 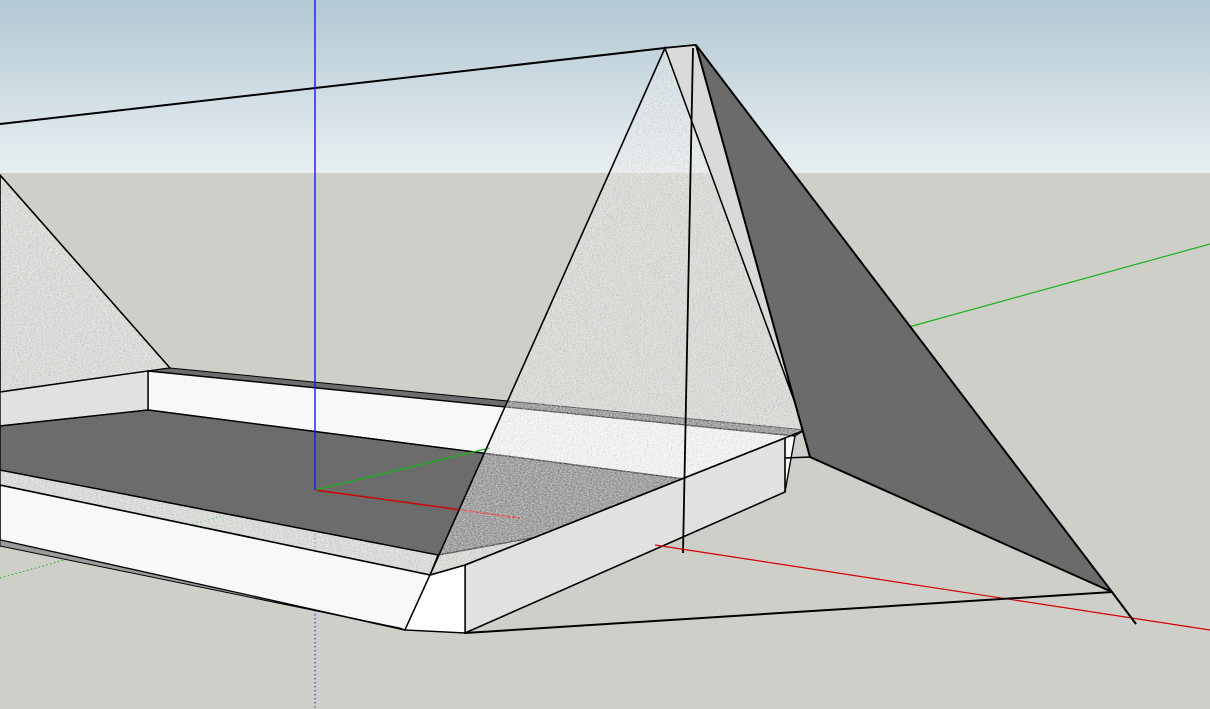 I want to click on roof-base-edge, so click(x=797, y=457).